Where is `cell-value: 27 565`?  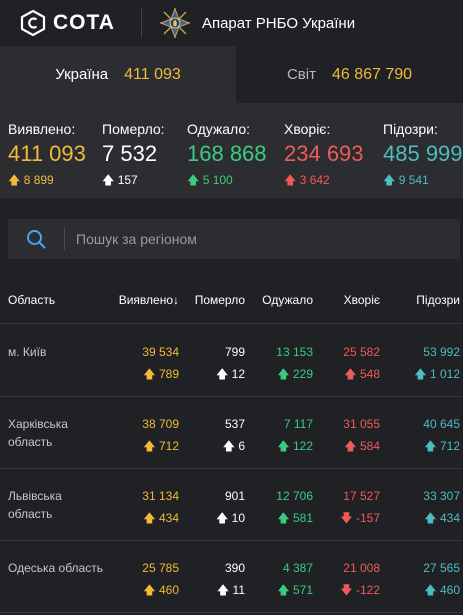
cell-value: 27 565 is located at coordinates (441, 568).